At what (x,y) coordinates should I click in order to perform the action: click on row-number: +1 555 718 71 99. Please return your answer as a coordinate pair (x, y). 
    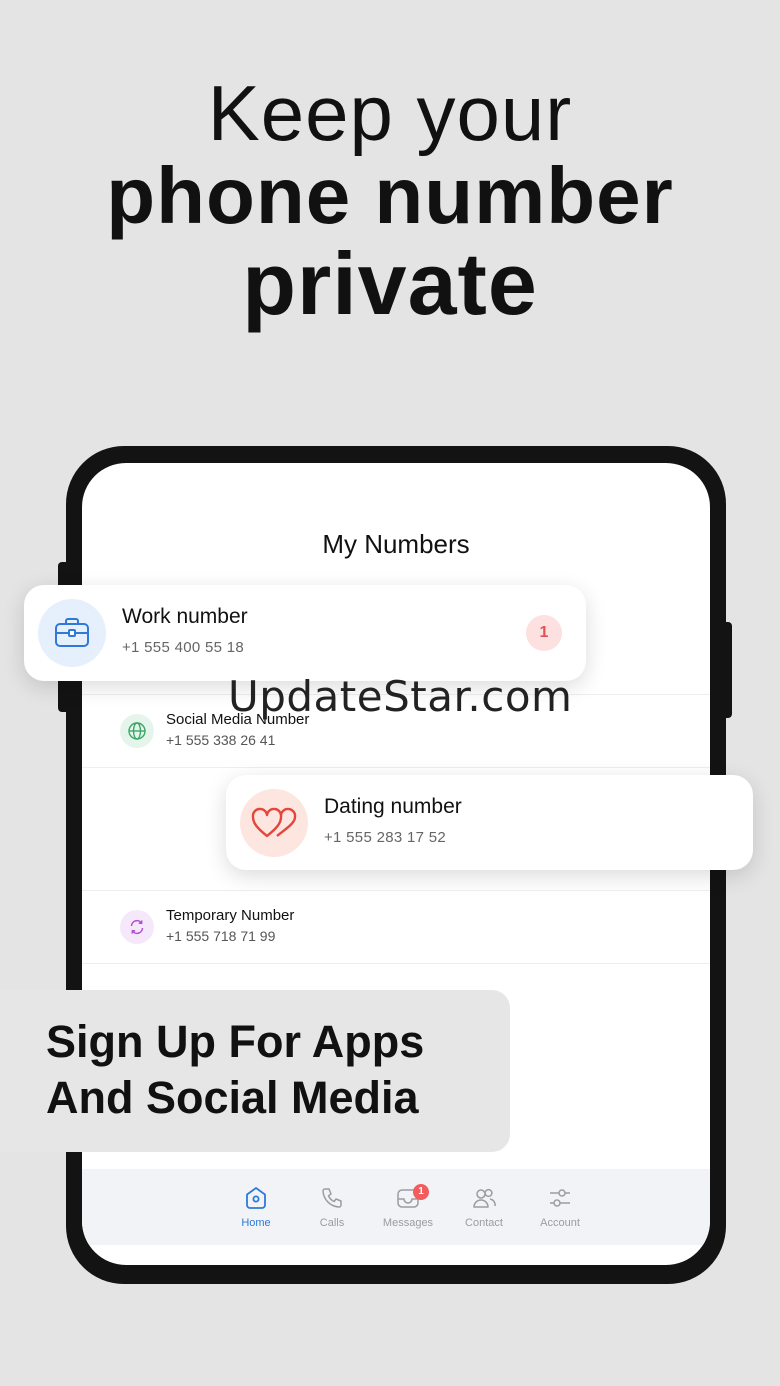
    Looking at the image, I should click on (221, 936).